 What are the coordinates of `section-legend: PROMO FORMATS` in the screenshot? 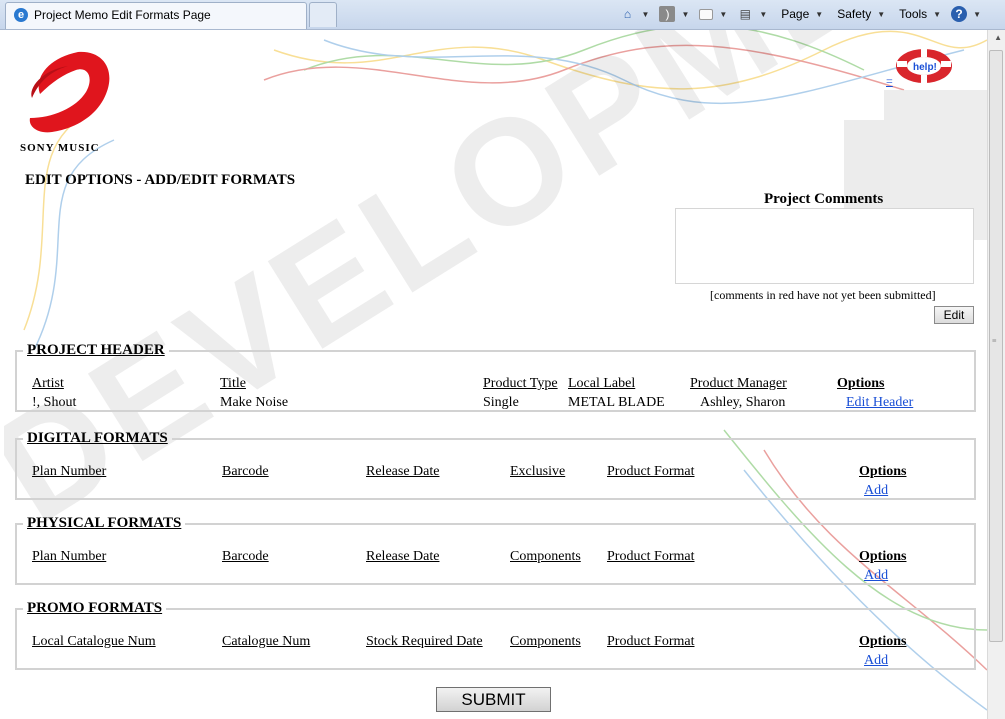 It's located at (95, 608).